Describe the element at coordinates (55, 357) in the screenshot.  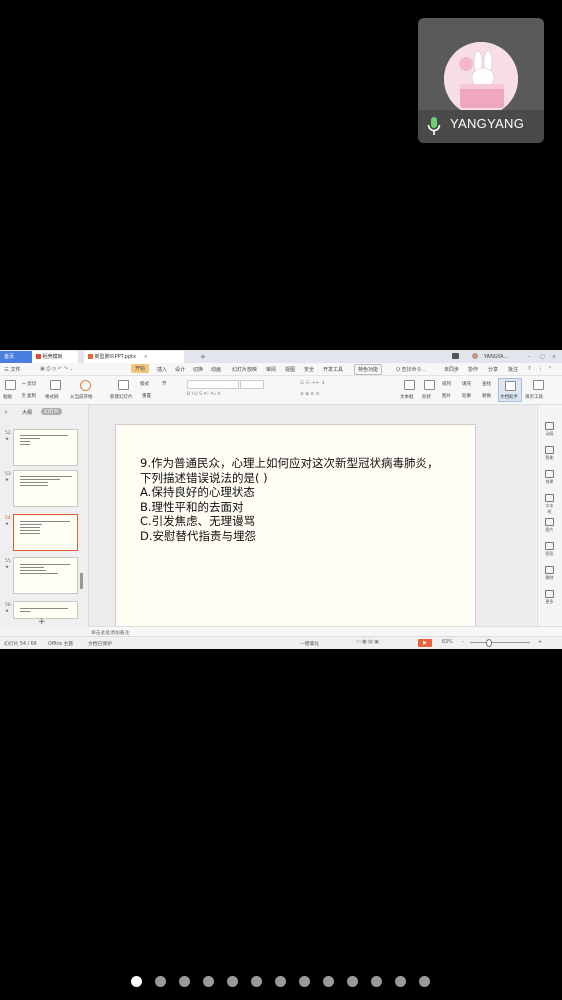
I see `tab-docer-template: 稻壳模板` at that location.